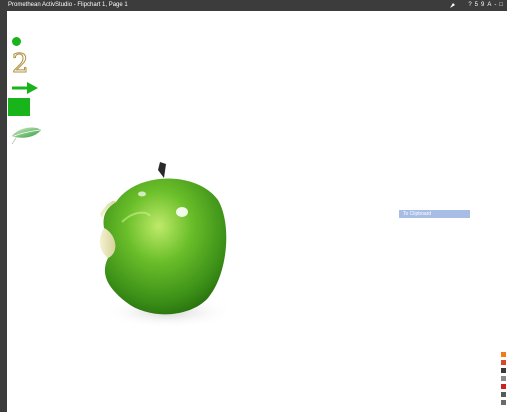 Image resolution: width=507 pixels, height=412 pixels. Describe the element at coordinates (503, 354) in the screenshot. I see `color-swatch-icon` at that location.